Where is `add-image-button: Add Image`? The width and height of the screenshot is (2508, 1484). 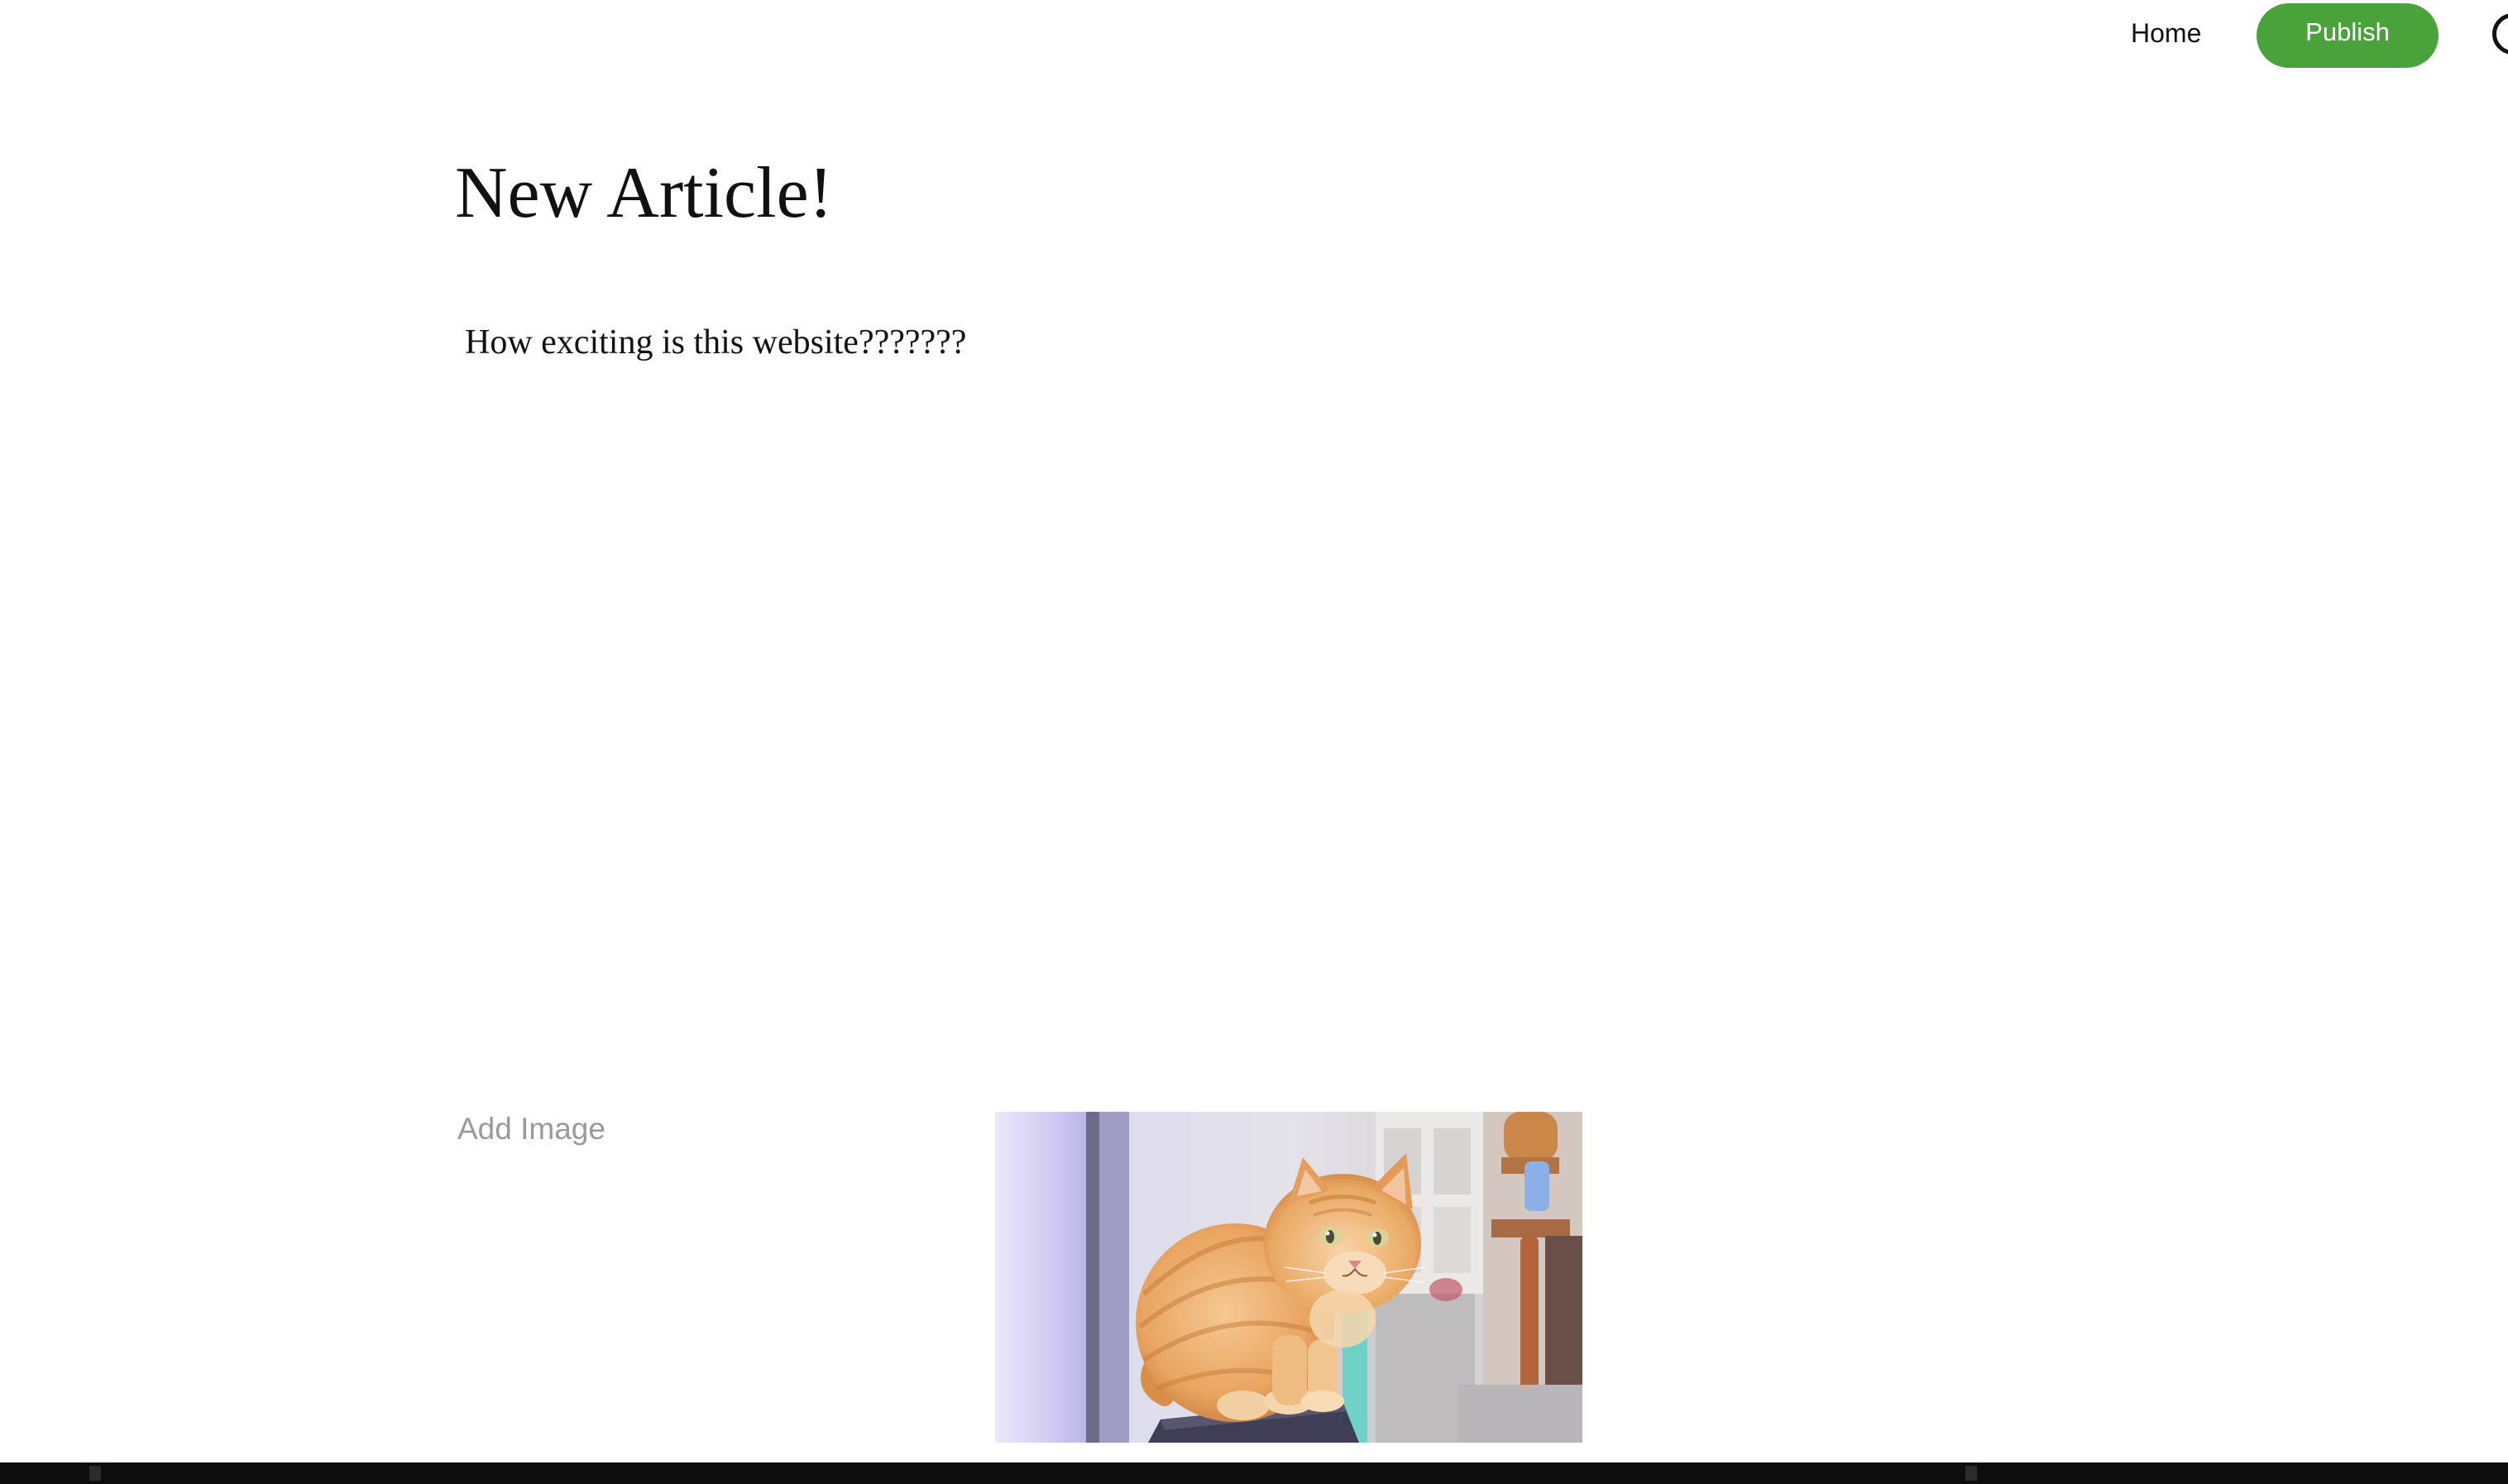 add-image-button: Add Image is located at coordinates (531, 1129).